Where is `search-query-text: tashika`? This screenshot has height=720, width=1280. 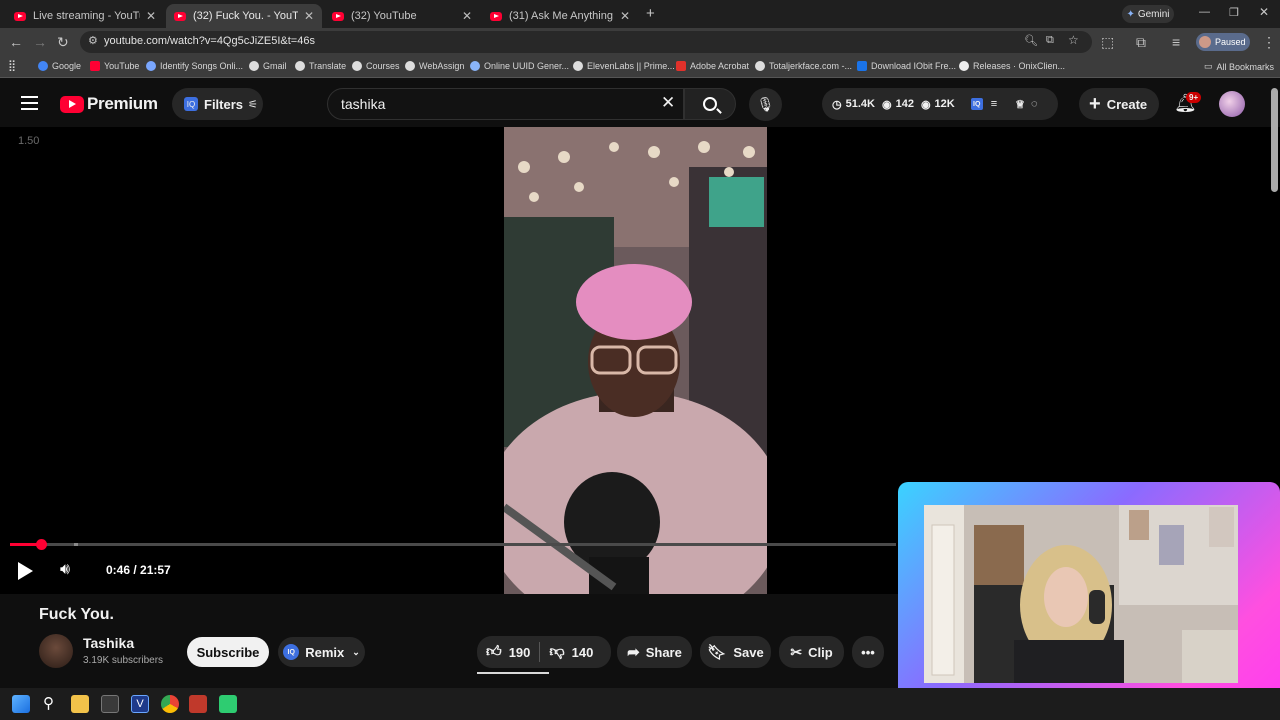
search-query-text: tashika is located at coordinates (363, 104).